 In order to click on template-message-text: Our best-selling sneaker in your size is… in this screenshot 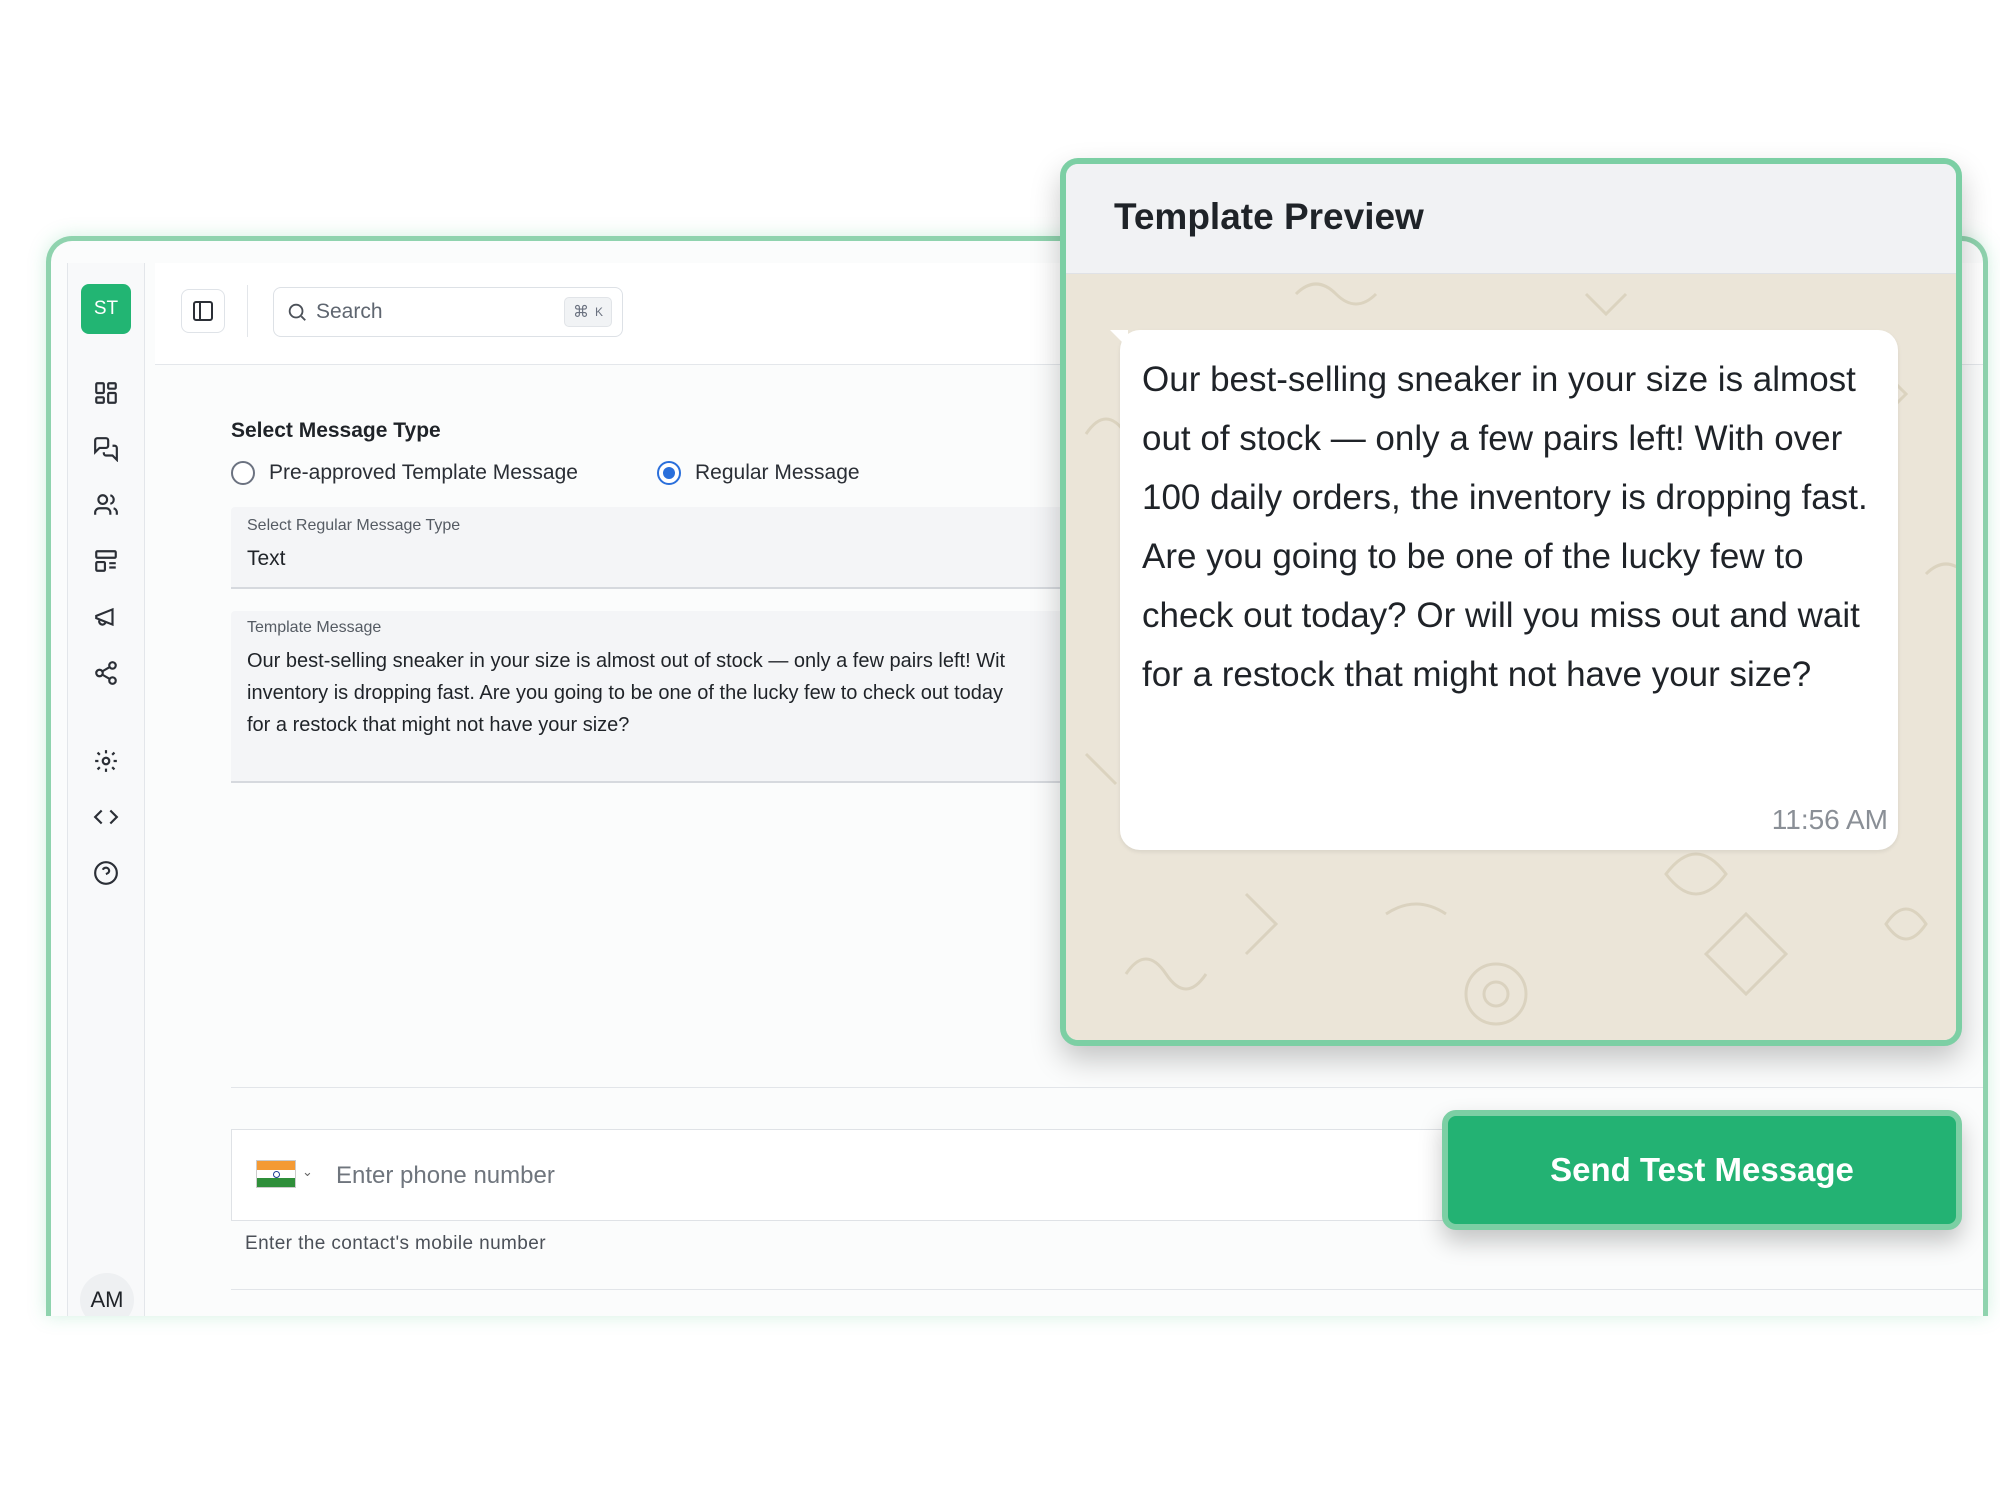, I will do `click(687, 693)`.